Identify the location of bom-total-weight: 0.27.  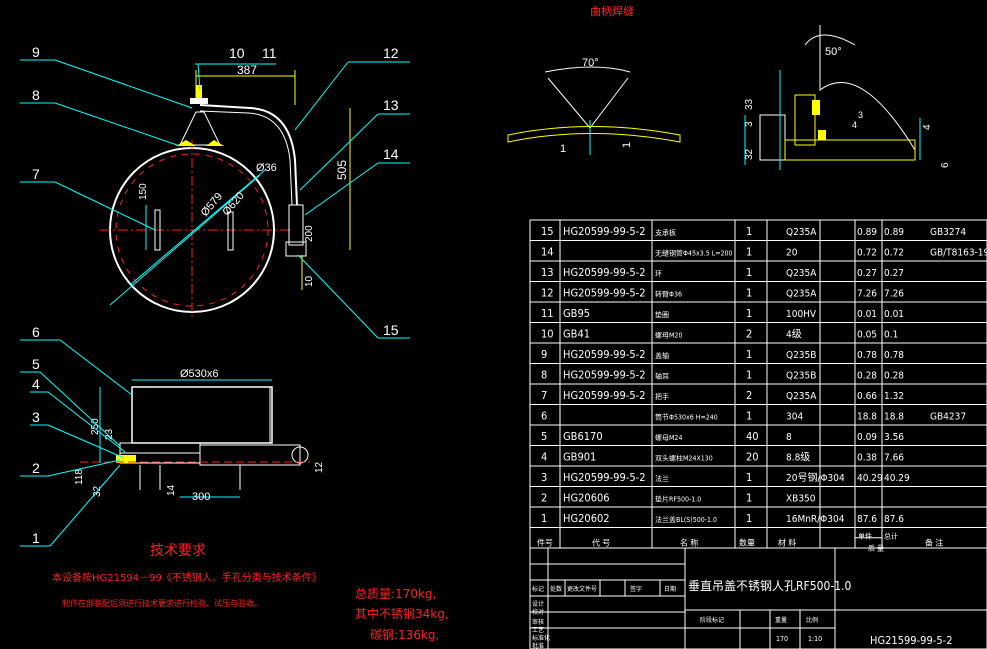
(894, 273).